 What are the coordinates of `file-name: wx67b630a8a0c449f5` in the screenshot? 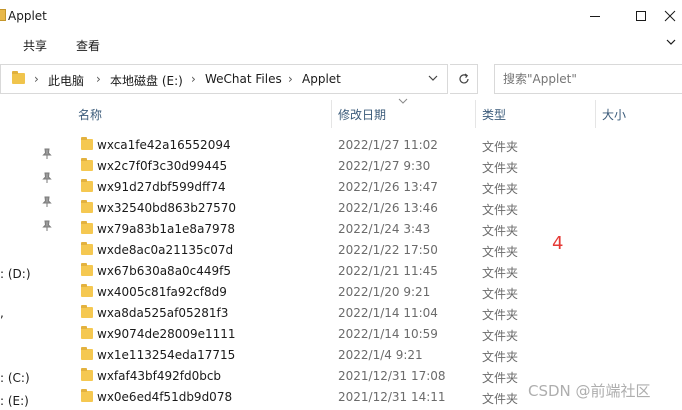 It's located at (164, 271).